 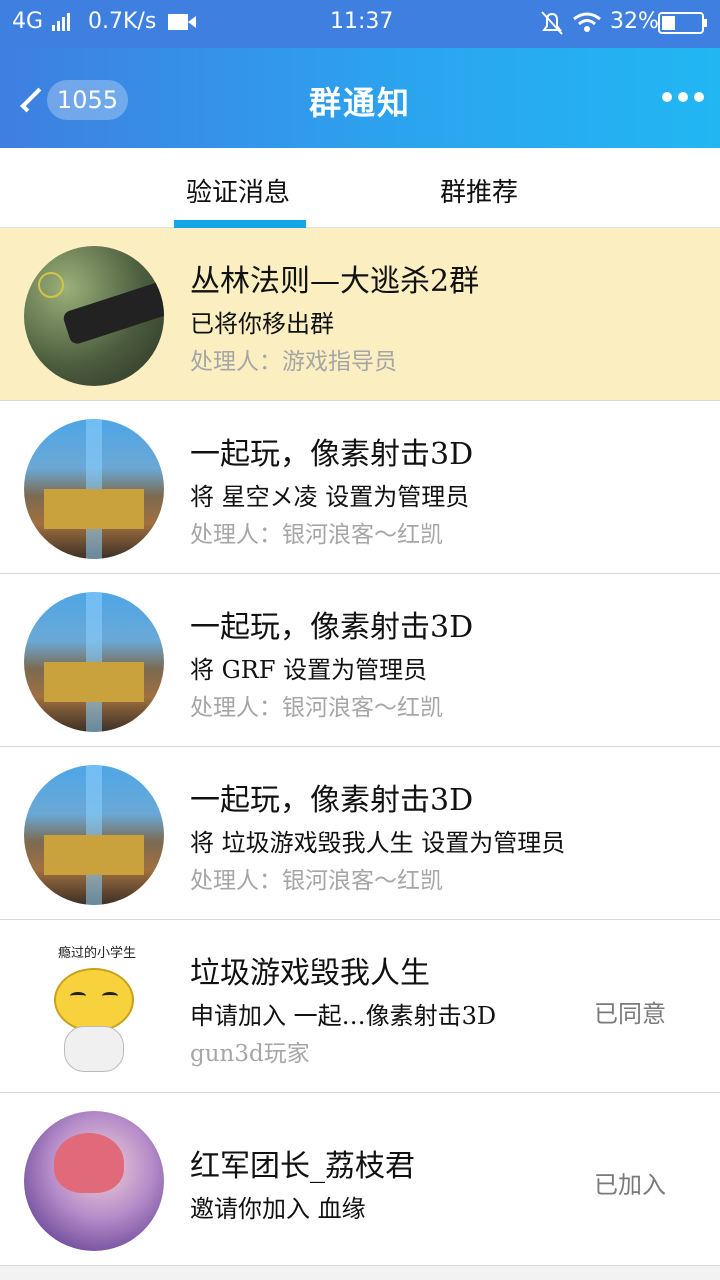 I want to click on video-icon, so click(x=182, y=25).